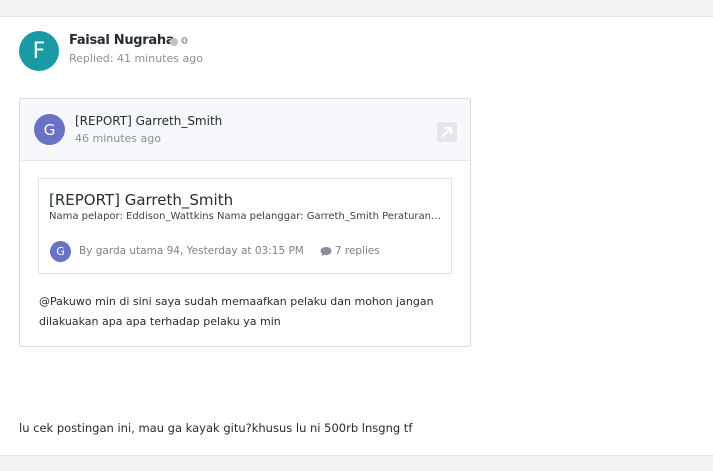 The height and width of the screenshot is (471, 713). What do you see at coordinates (136, 58) in the screenshot?
I see `replied-time: Replied: 41 minutes ago` at bounding box center [136, 58].